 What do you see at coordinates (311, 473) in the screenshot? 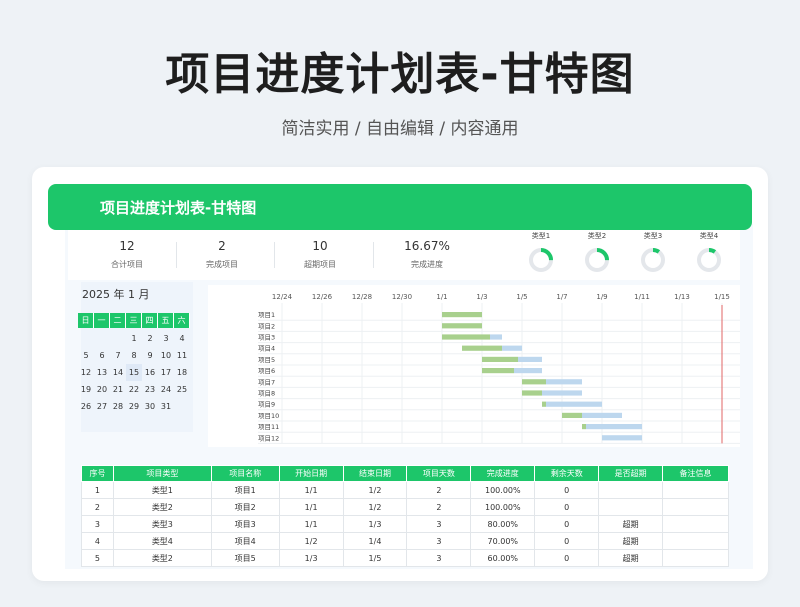
I see `table-header-cell: 开始日期` at bounding box center [311, 473].